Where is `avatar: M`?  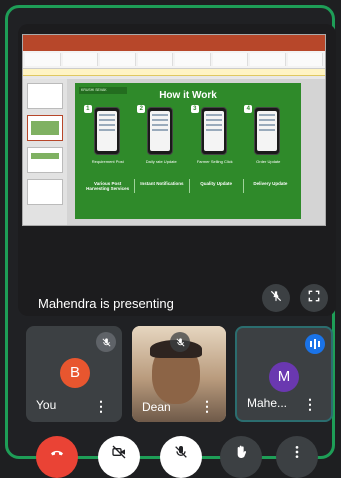 avatar: M is located at coordinates (284, 377).